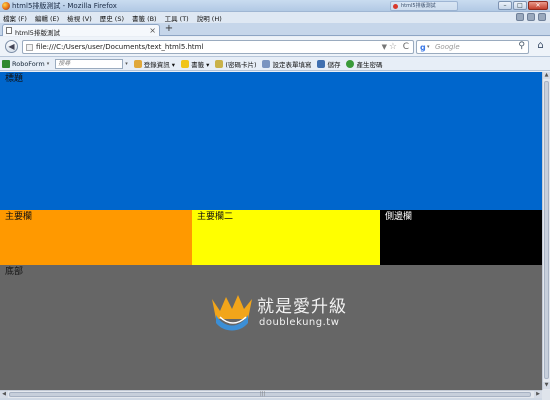  Describe the element at coordinates (241, 64) in the screenshot. I see `passcards-label: (密碼卡片)` at that location.